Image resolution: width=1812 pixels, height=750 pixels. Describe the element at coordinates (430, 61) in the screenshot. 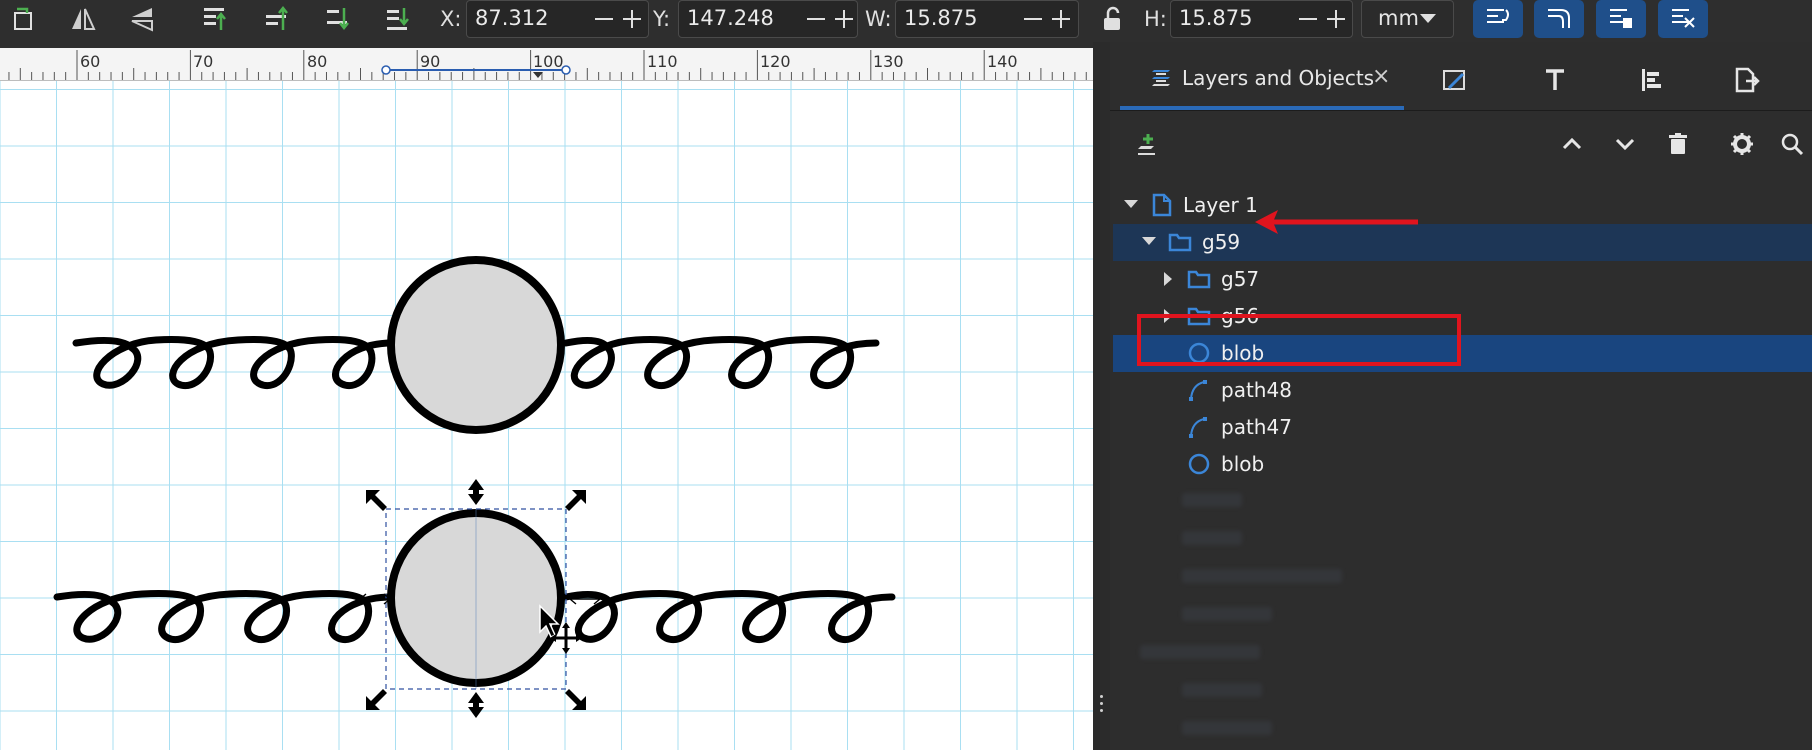

I see `ruler-label: 90` at that location.